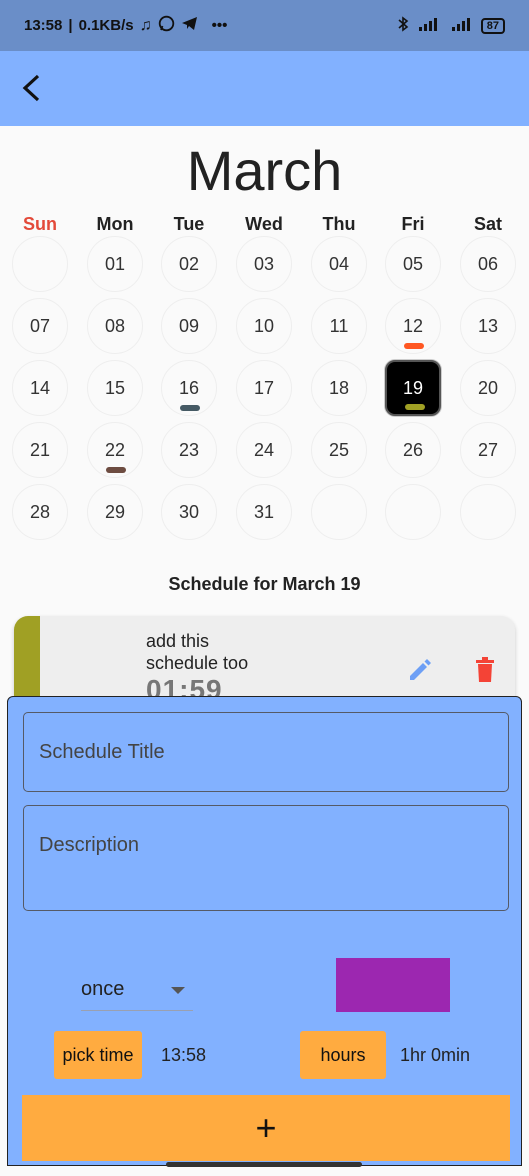  I want to click on calendar-day-number: 07, so click(40, 325).